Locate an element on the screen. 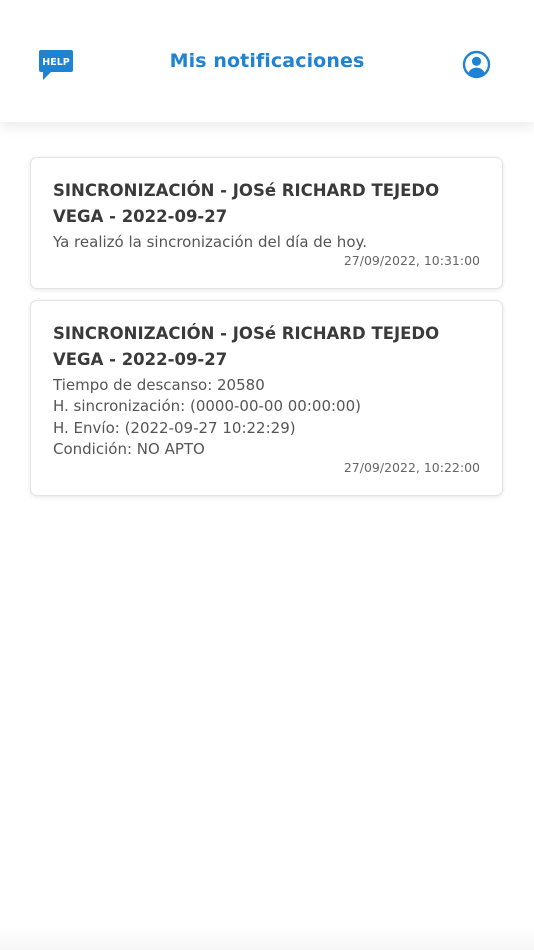 Image resolution: width=534 pixels, height=950 pixels. notification-timestamp: 27/09/2022, 10:31:00 is located at coordinates (411, 260).